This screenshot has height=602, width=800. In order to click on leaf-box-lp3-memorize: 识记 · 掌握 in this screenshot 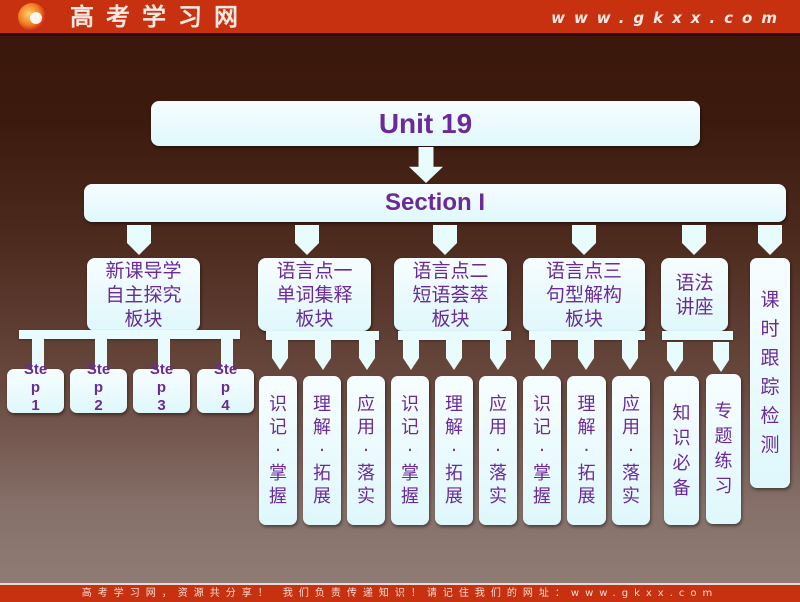, I will do `click(542, 450)`.